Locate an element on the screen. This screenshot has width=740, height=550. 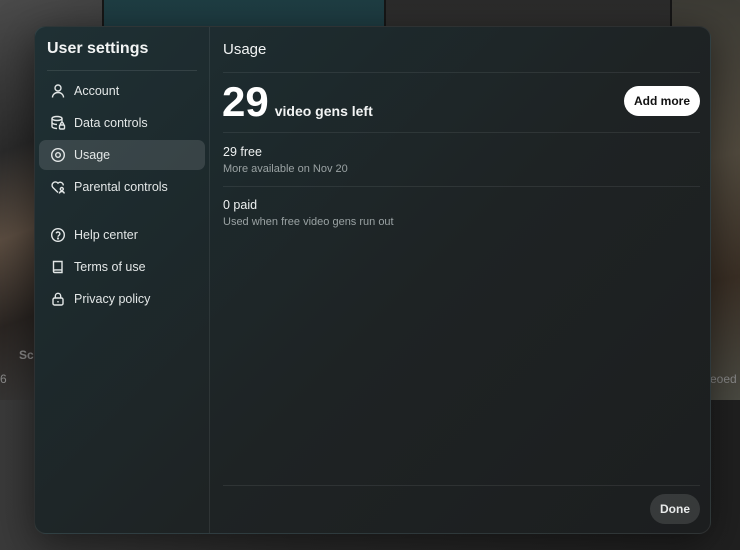
book-icon is located at coordinates (57, 267).